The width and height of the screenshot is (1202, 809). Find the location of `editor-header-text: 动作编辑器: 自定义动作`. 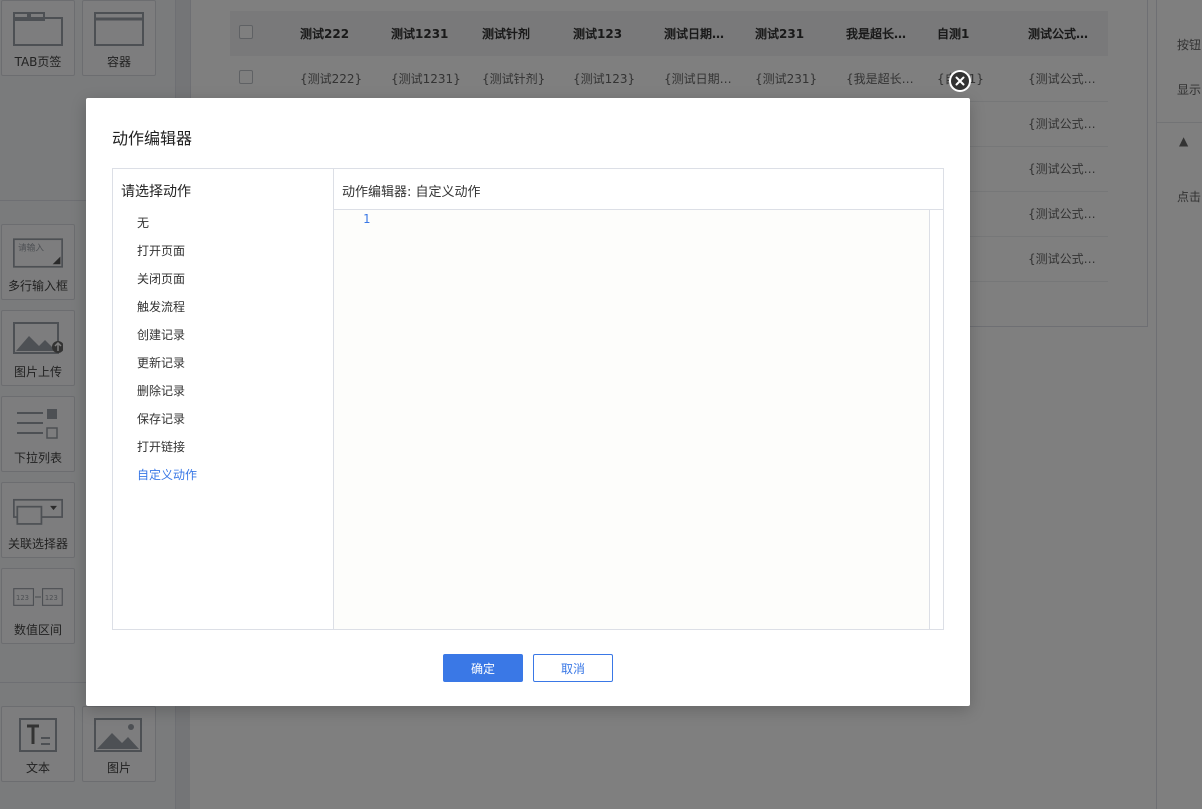

editor-header-text: 动作编辑器: 自定义动作 is located at coordinates (411, 190).